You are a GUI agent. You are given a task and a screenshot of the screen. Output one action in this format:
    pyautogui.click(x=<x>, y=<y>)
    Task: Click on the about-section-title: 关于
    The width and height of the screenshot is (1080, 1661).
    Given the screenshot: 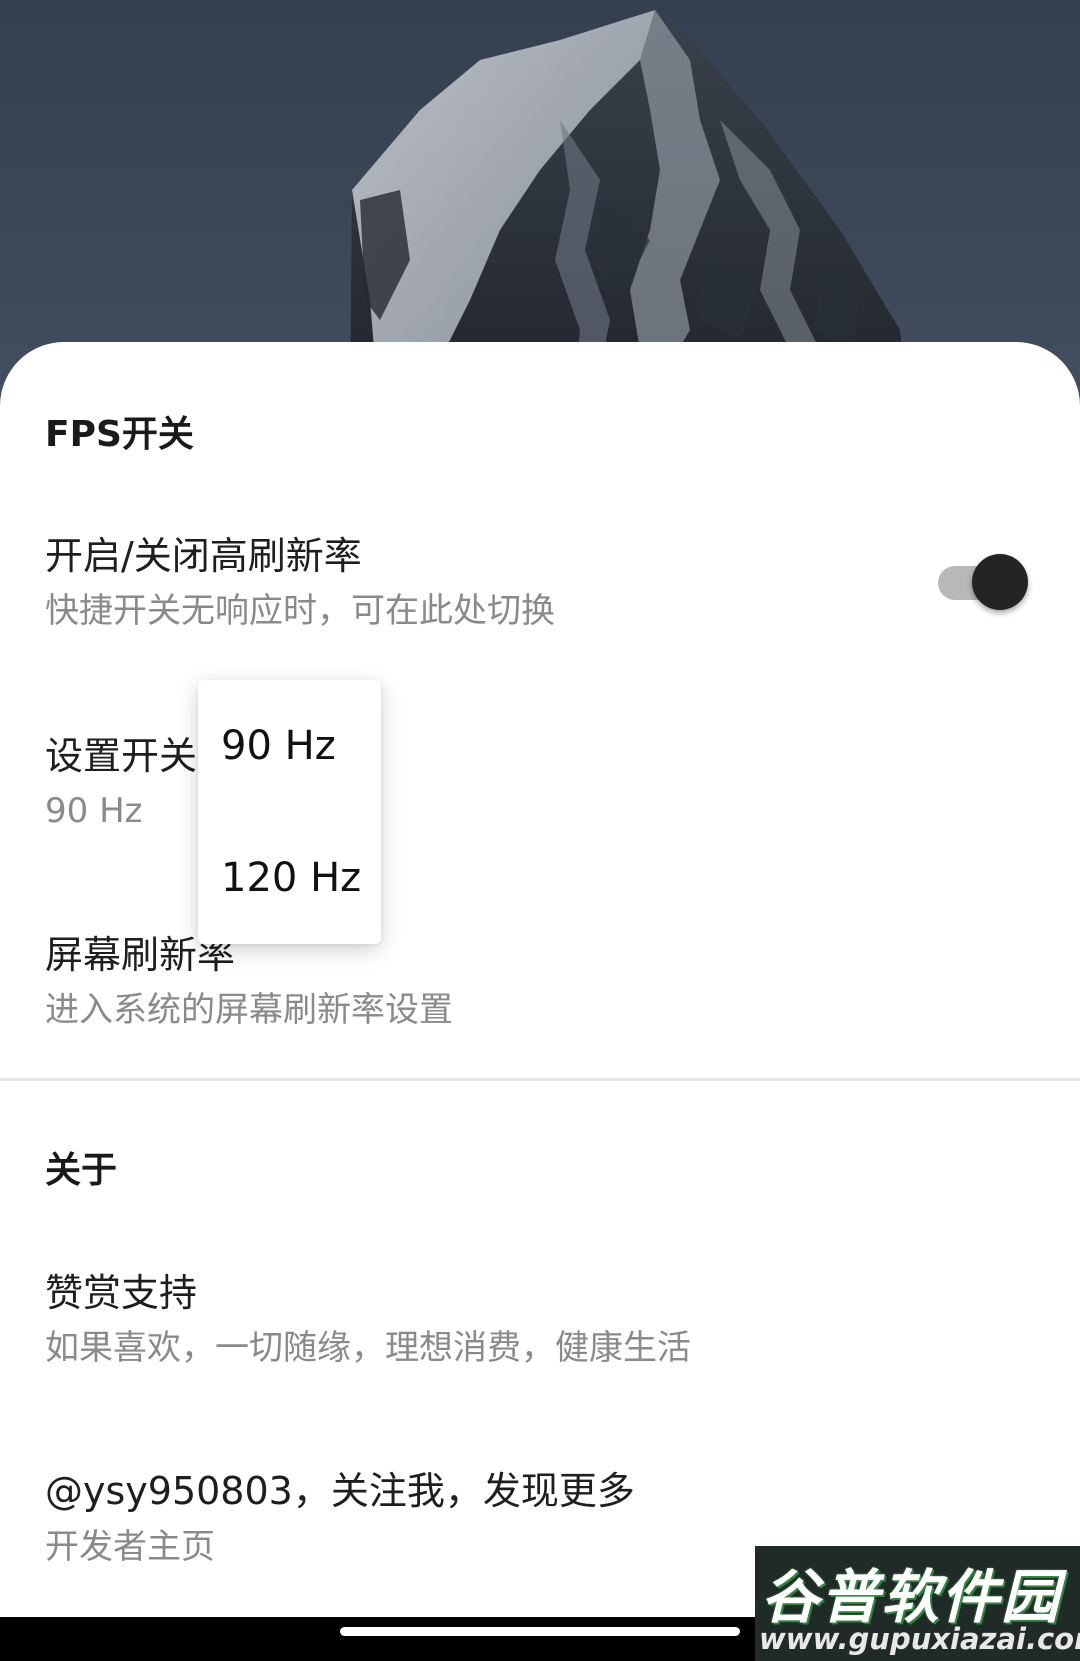 What is the action you would take?
    pyautogui.click(x=81, y=1170)
    